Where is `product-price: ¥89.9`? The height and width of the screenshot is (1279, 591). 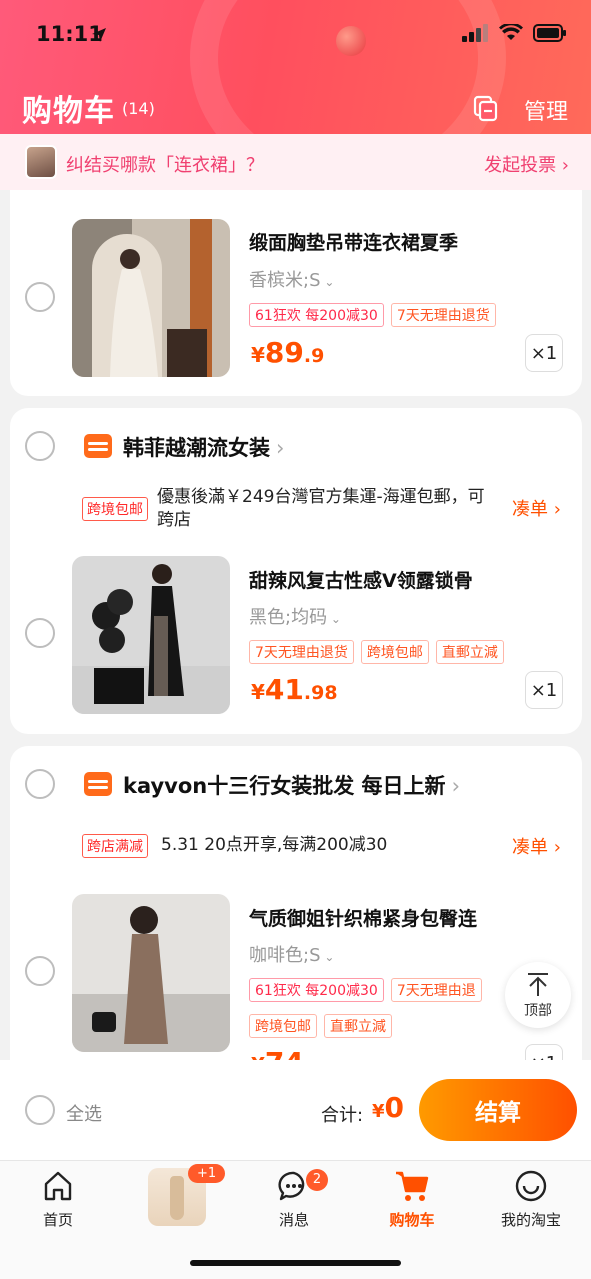
product-price: ¥89.9 is located at coordinates (288, 352).